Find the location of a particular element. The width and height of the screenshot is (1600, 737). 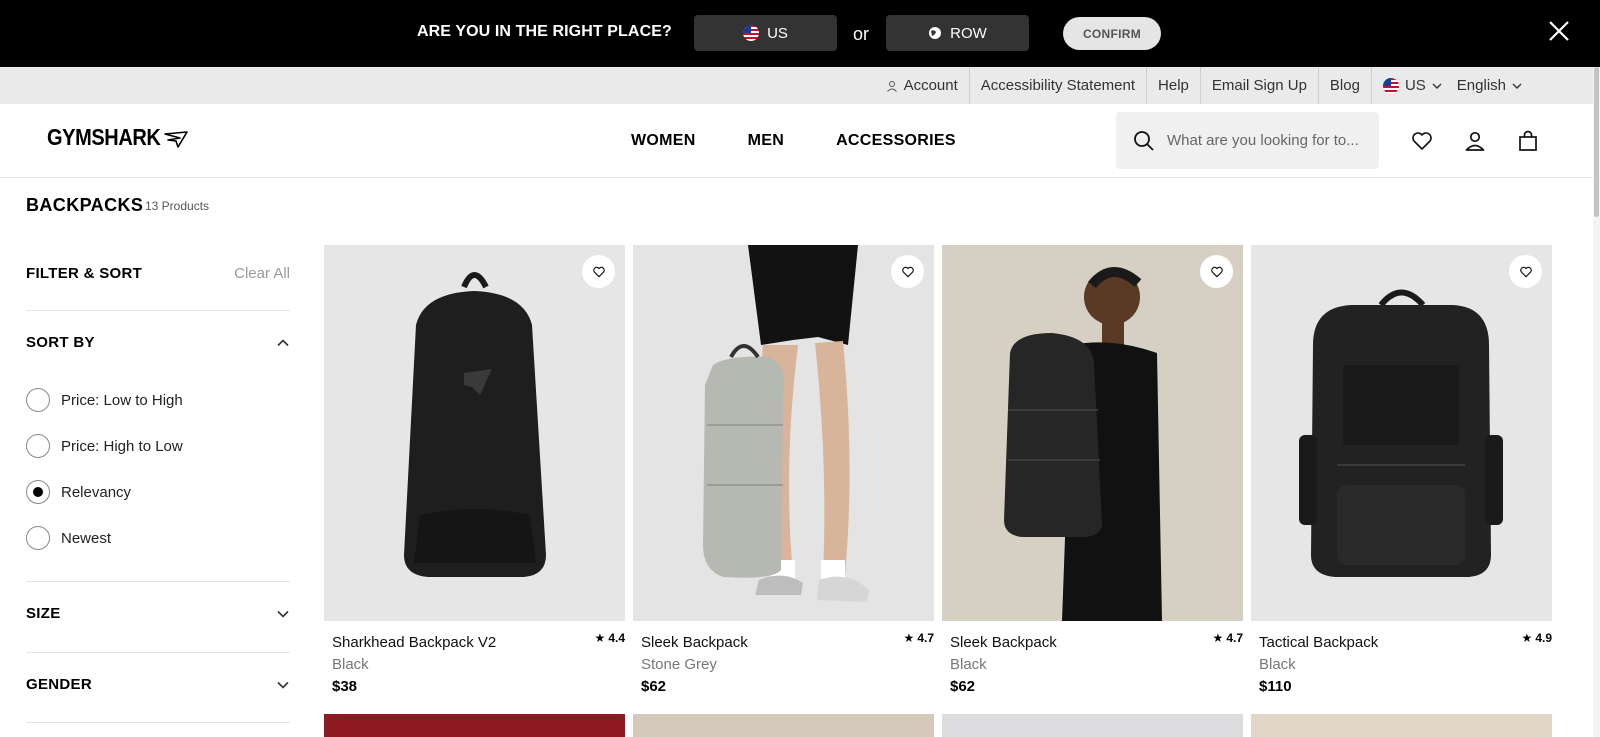

filter-title: FILTER & SORT is located at coordinates (84, 273).